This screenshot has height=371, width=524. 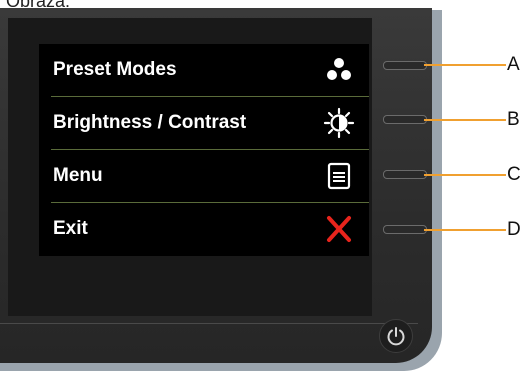 I want to click on osd-item-menu: Menu, so click(x=204, y=176).